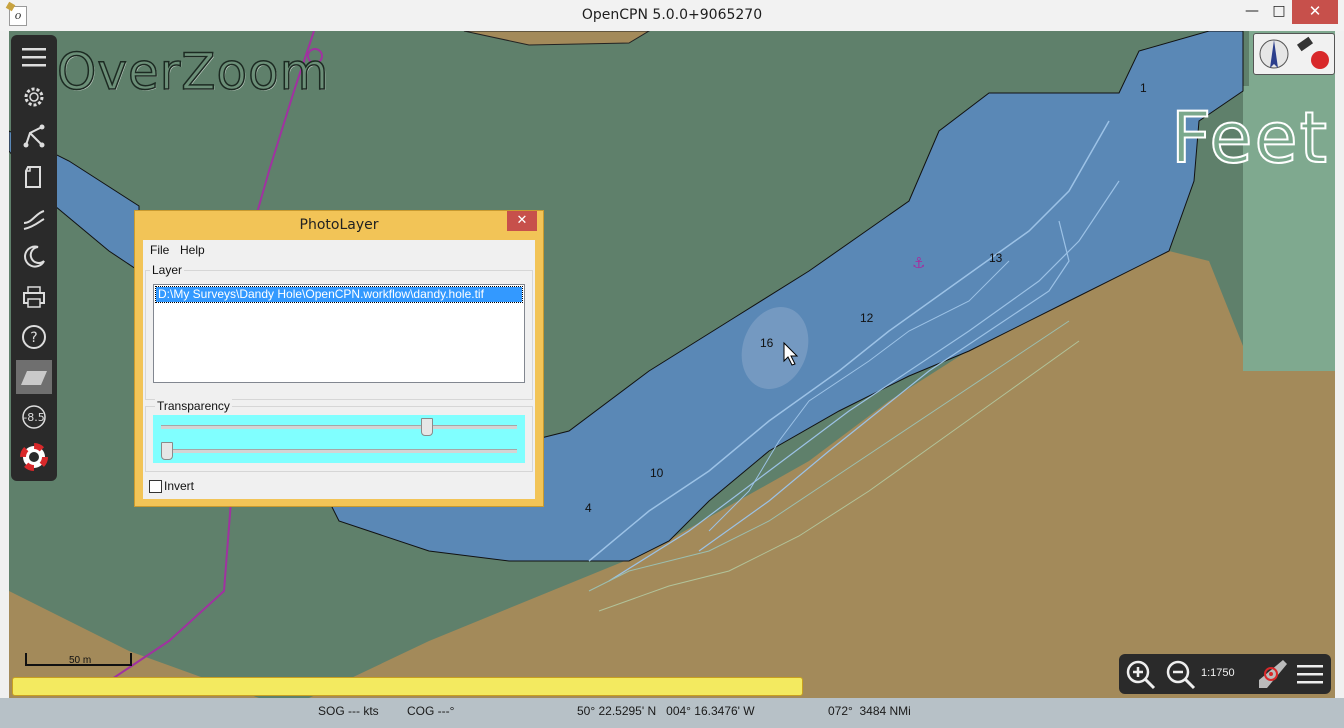 This screenshot has height=728, width=1344. I want to click on route-button, so click(34, 137).